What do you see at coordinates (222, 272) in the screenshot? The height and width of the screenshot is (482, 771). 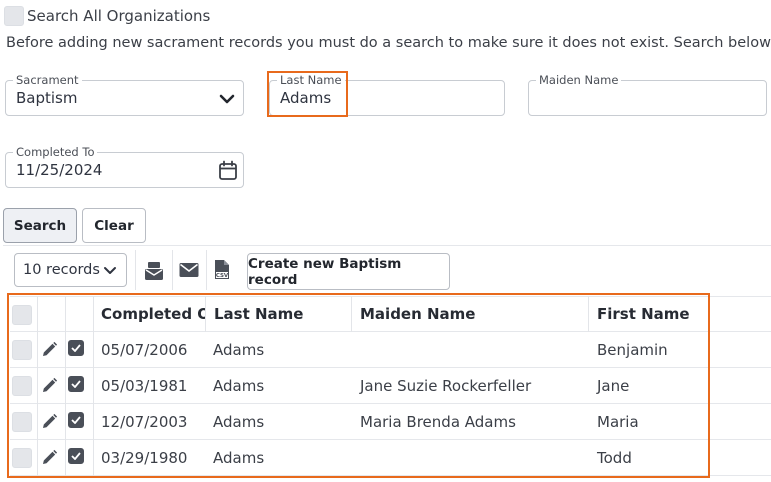 I see `csv-export-icon: CSV` at bounding box center [222, 272].